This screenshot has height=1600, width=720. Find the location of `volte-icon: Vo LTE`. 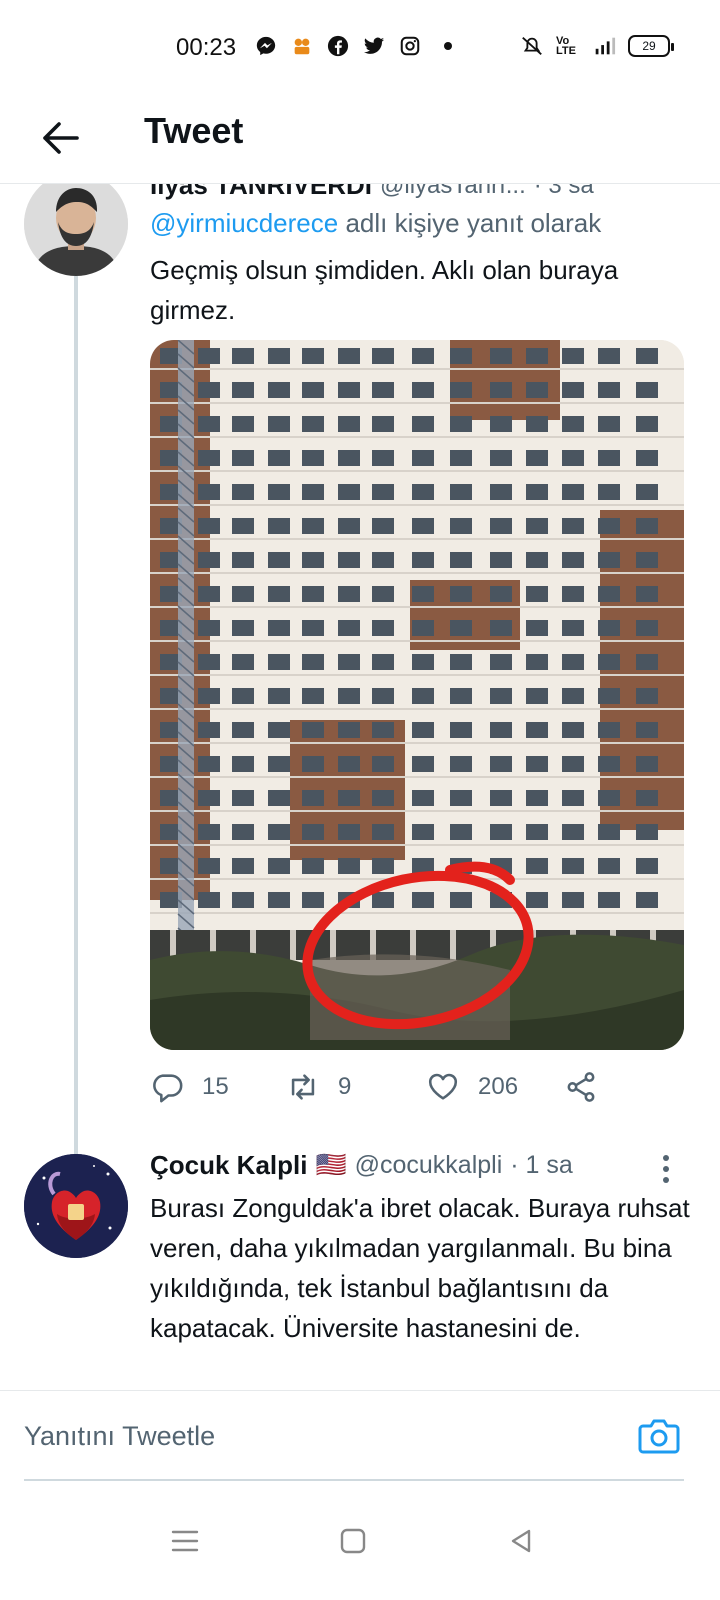

volte-icon: Vo LTE is located at coordinates (566, 46).